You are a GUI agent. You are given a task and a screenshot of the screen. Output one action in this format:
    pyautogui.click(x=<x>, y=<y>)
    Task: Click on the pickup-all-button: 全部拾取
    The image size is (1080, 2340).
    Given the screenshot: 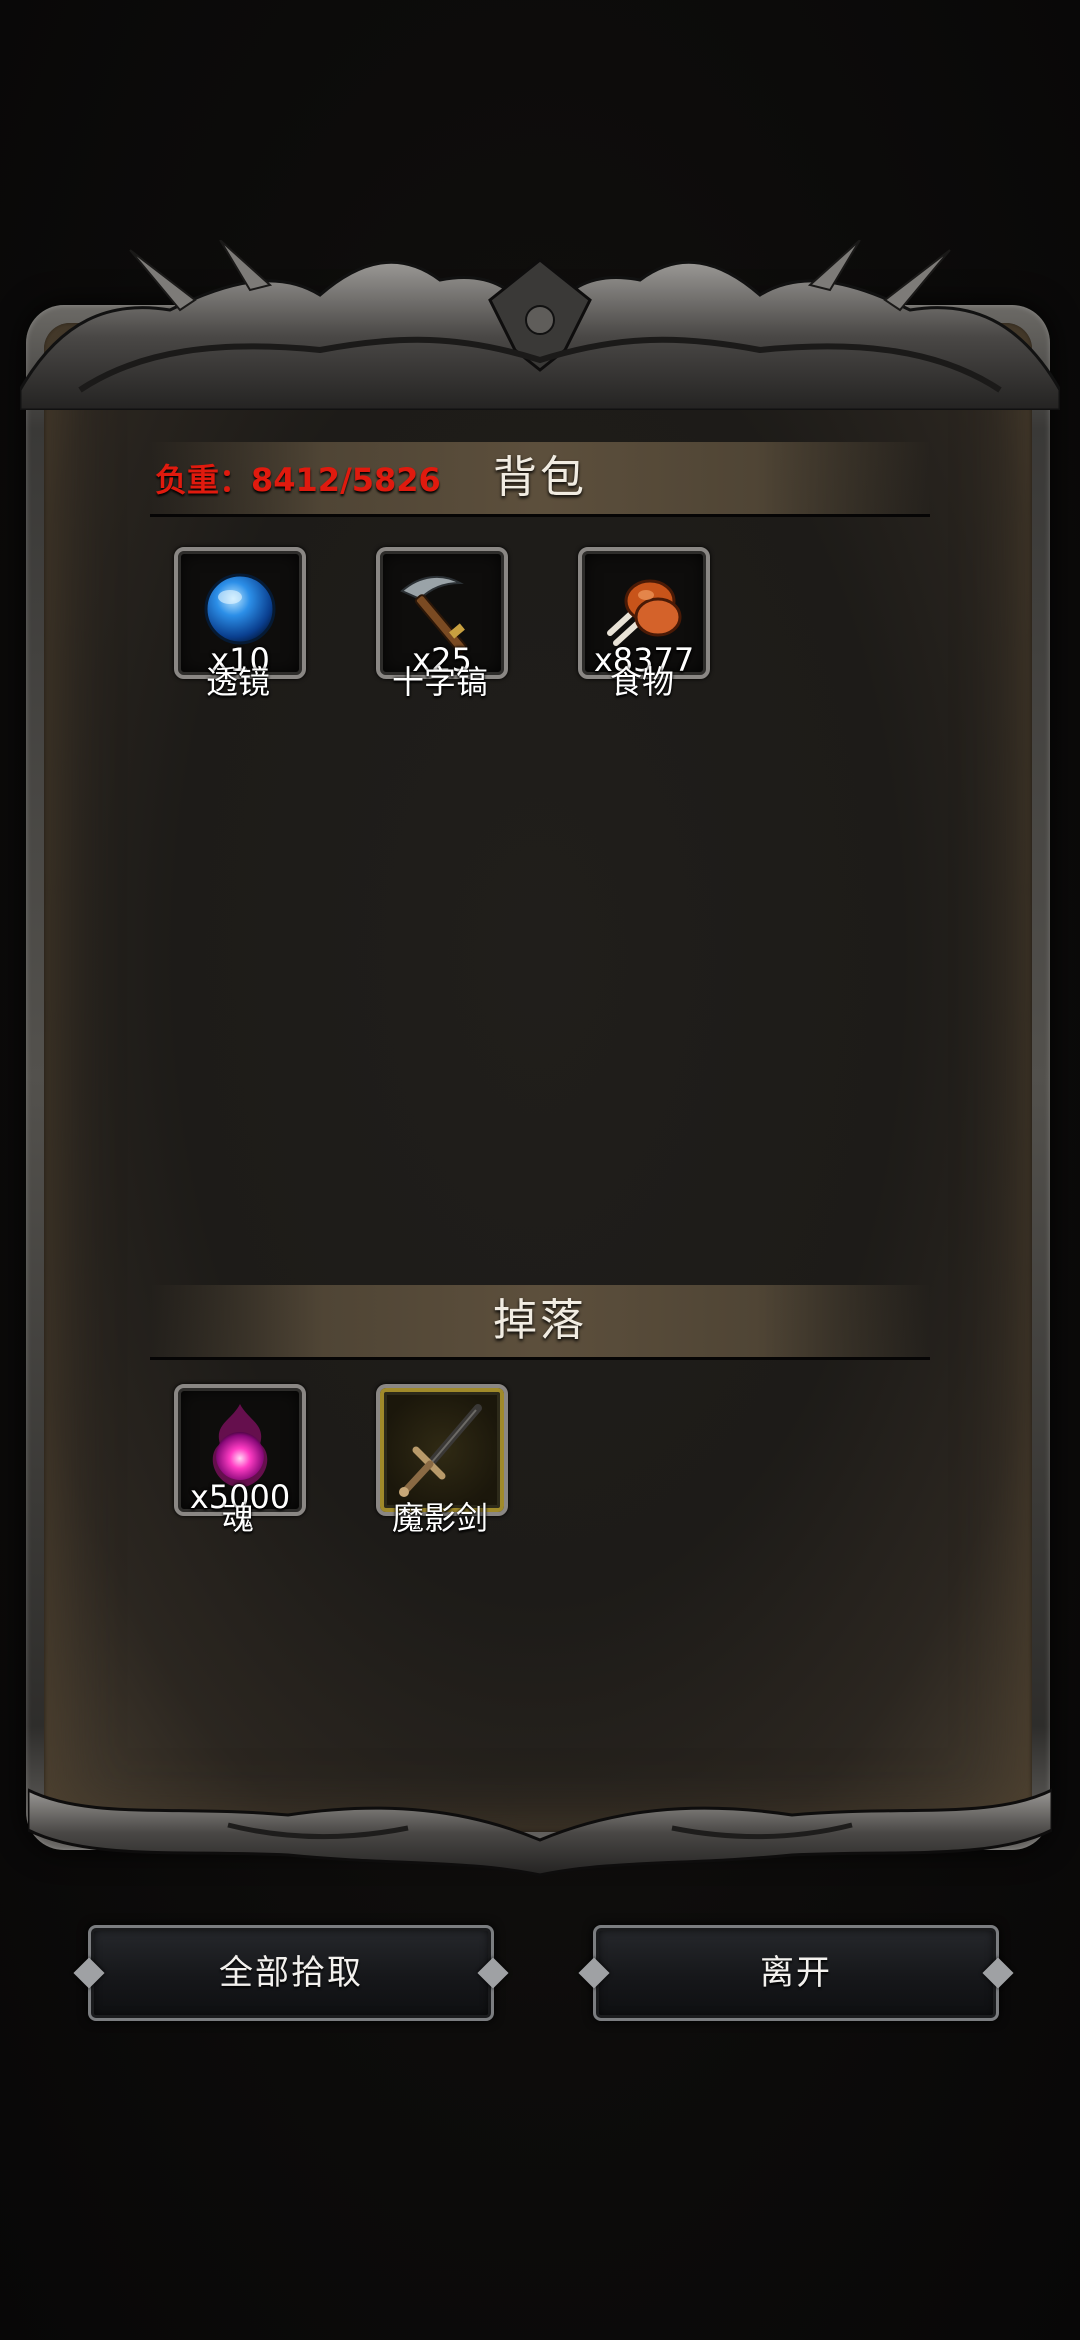 What is the action you would take?
    pyautogui.click(x=291, y=1973)
    